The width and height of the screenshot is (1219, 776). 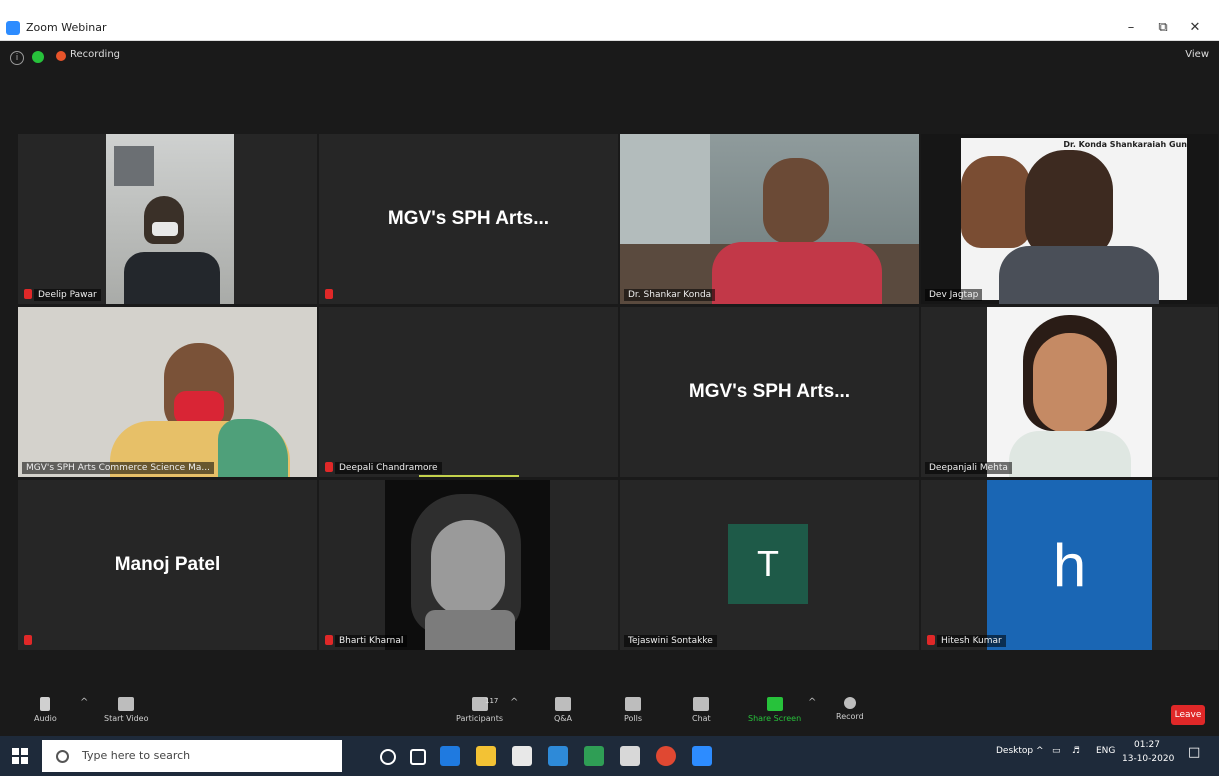 What do you see at coordinates (1014, 751) in the screenshot?
I see `desktop-label: Desktop` at bounding box center [1014, 751].